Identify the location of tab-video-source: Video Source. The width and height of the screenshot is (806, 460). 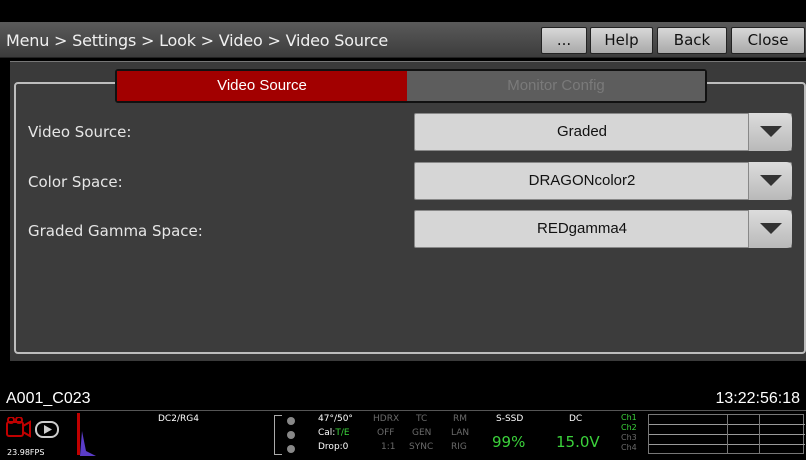
(262, 86).